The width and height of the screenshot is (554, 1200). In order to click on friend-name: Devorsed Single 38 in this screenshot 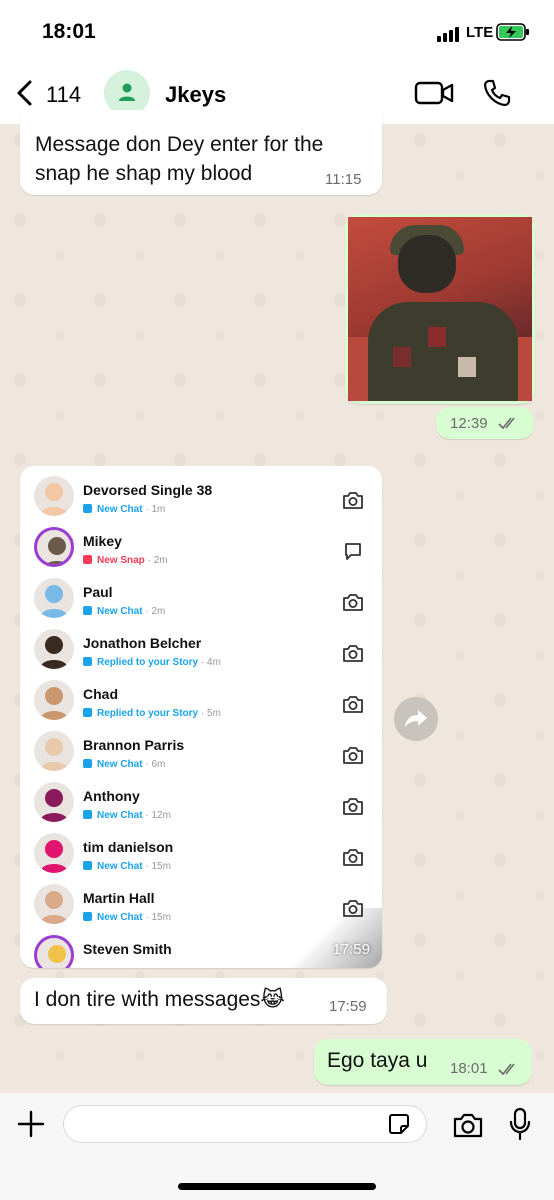, I will do `click(148, 490)`.